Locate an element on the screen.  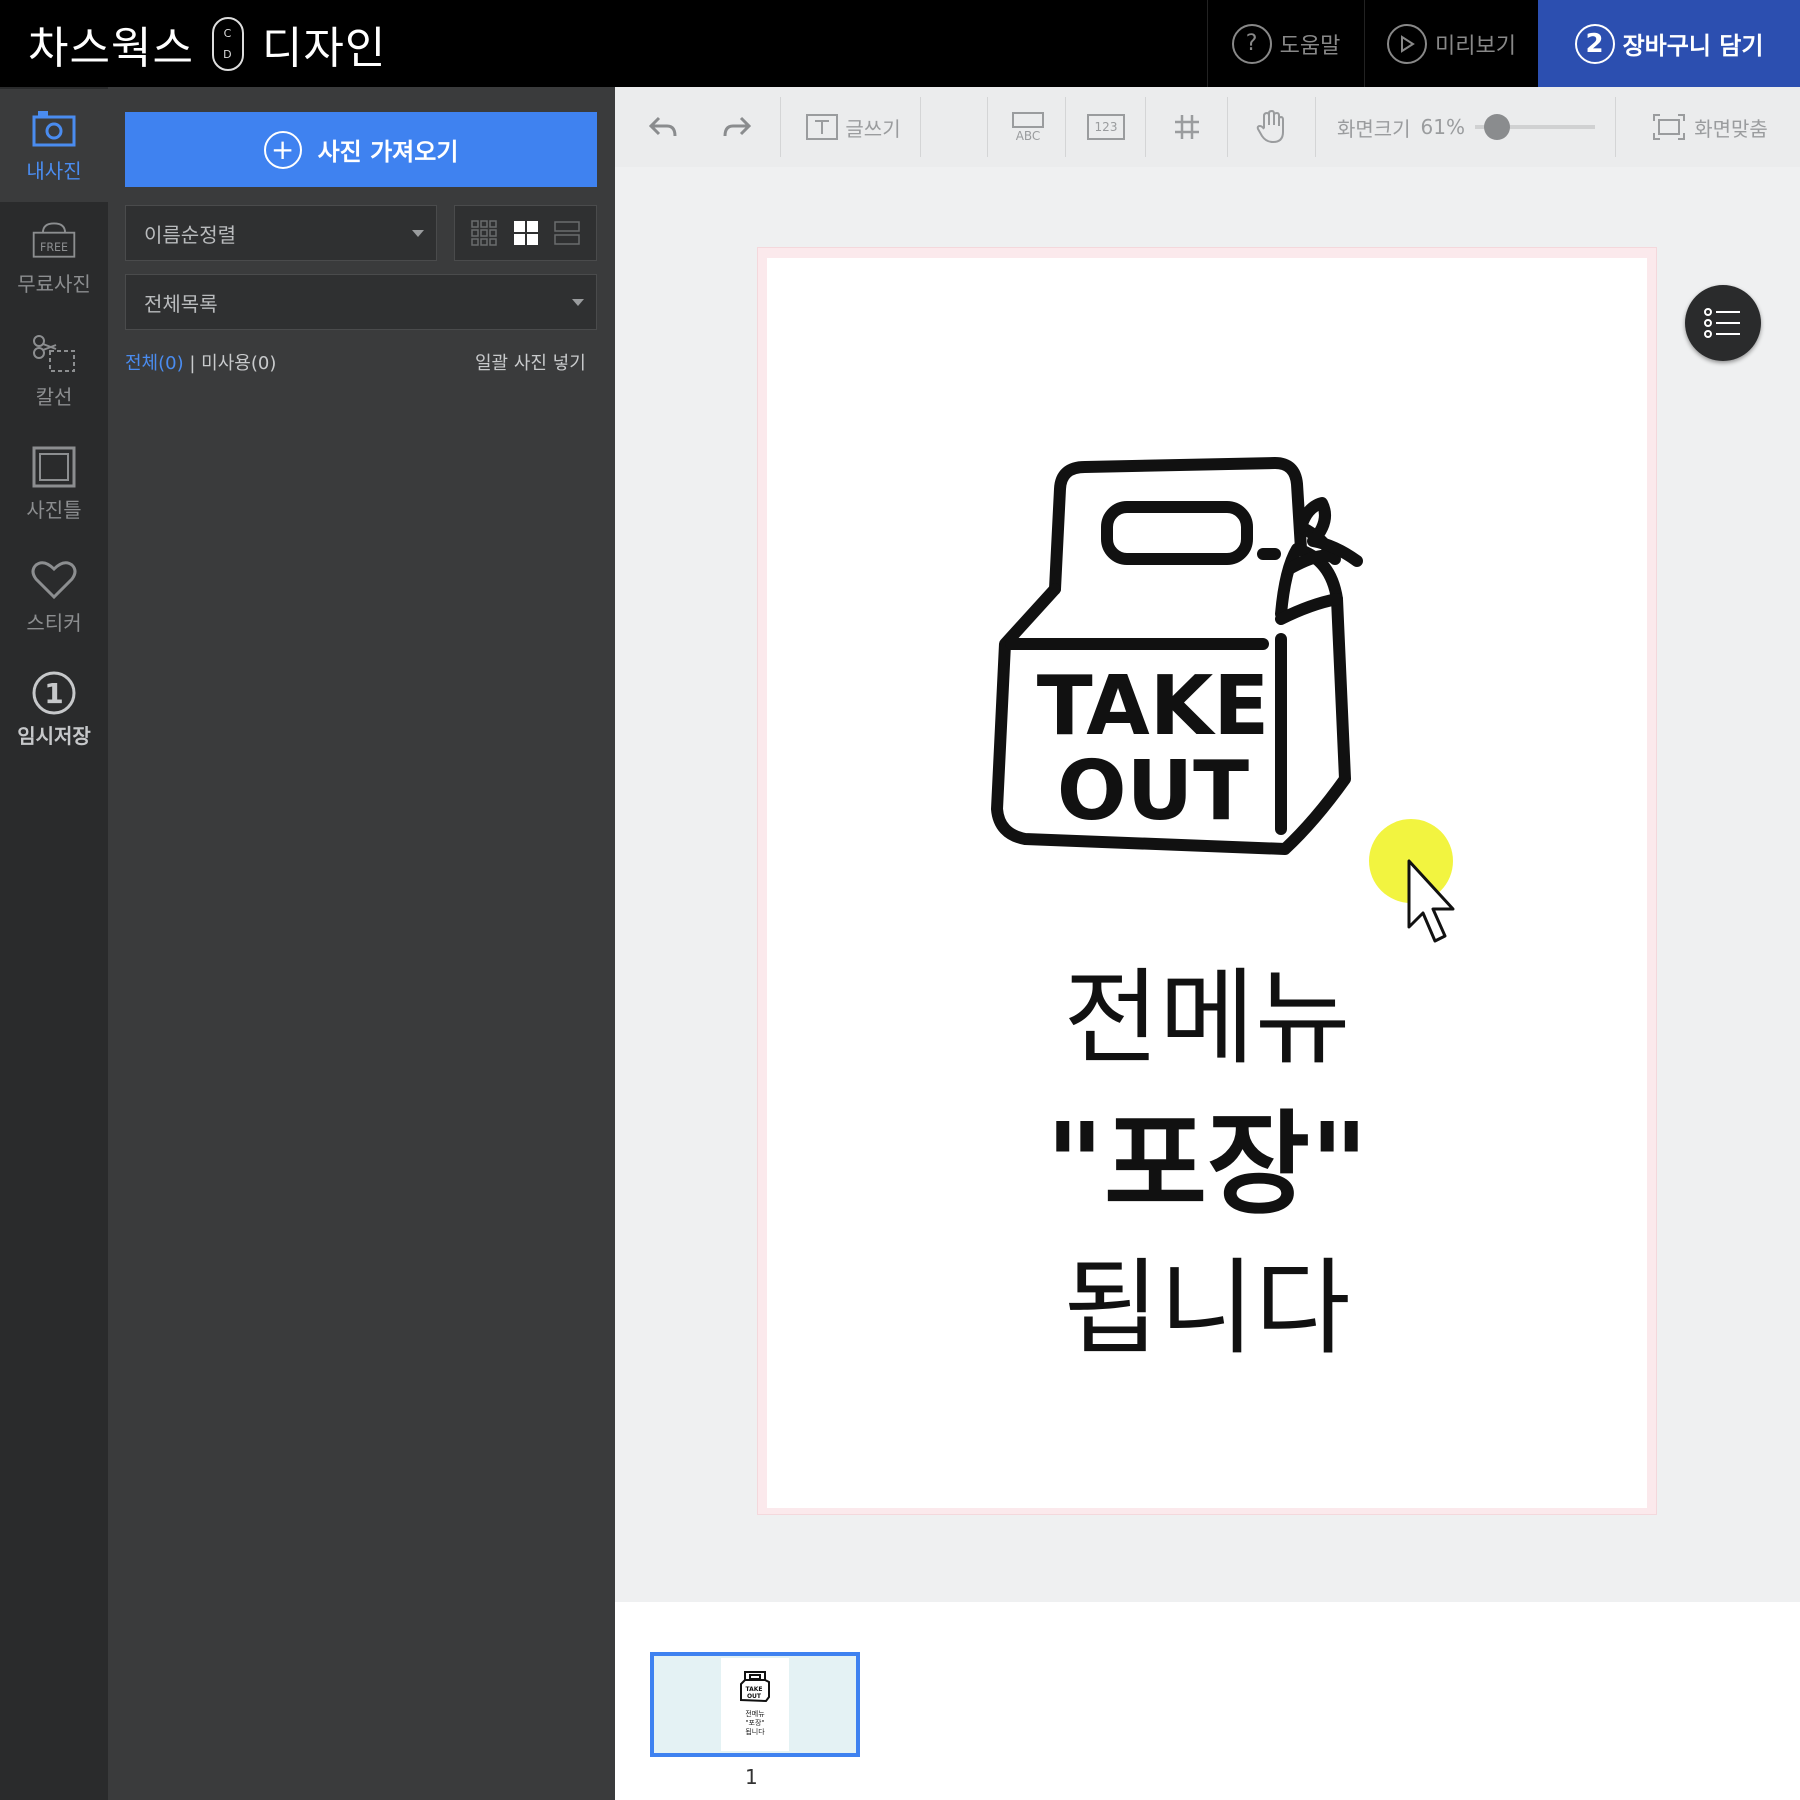
sidebar-item-my-photos: 내사진 is located at coordinates (54, 145).